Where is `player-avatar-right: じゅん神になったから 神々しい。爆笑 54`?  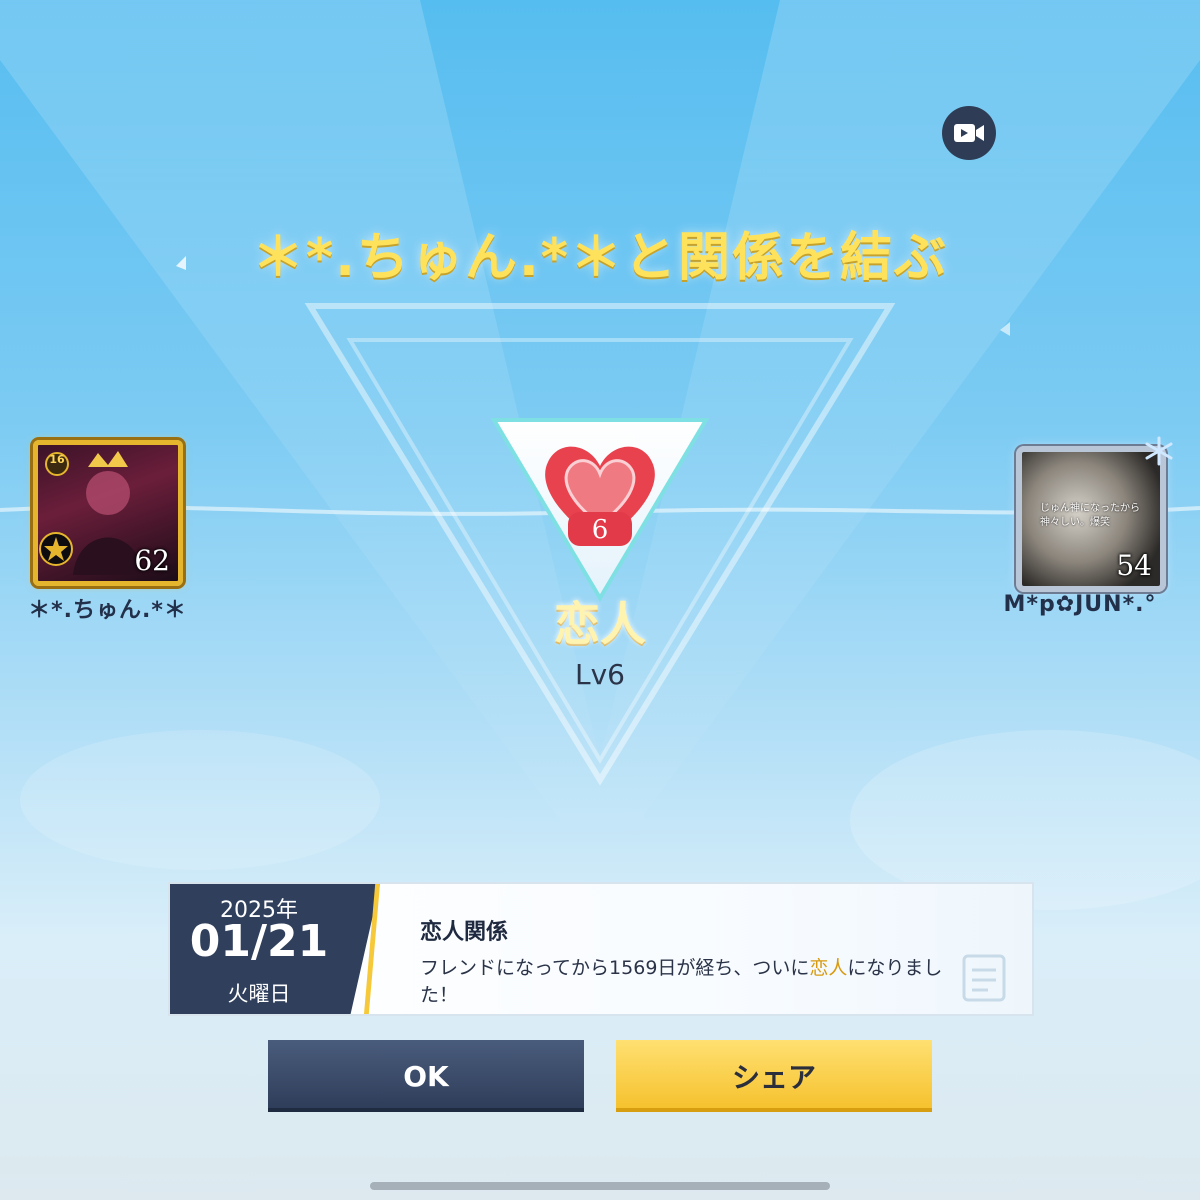 player-avatar-right: じゅん神になったから 神々しい。爆笑 54 is located at coordinates (1094, 514).